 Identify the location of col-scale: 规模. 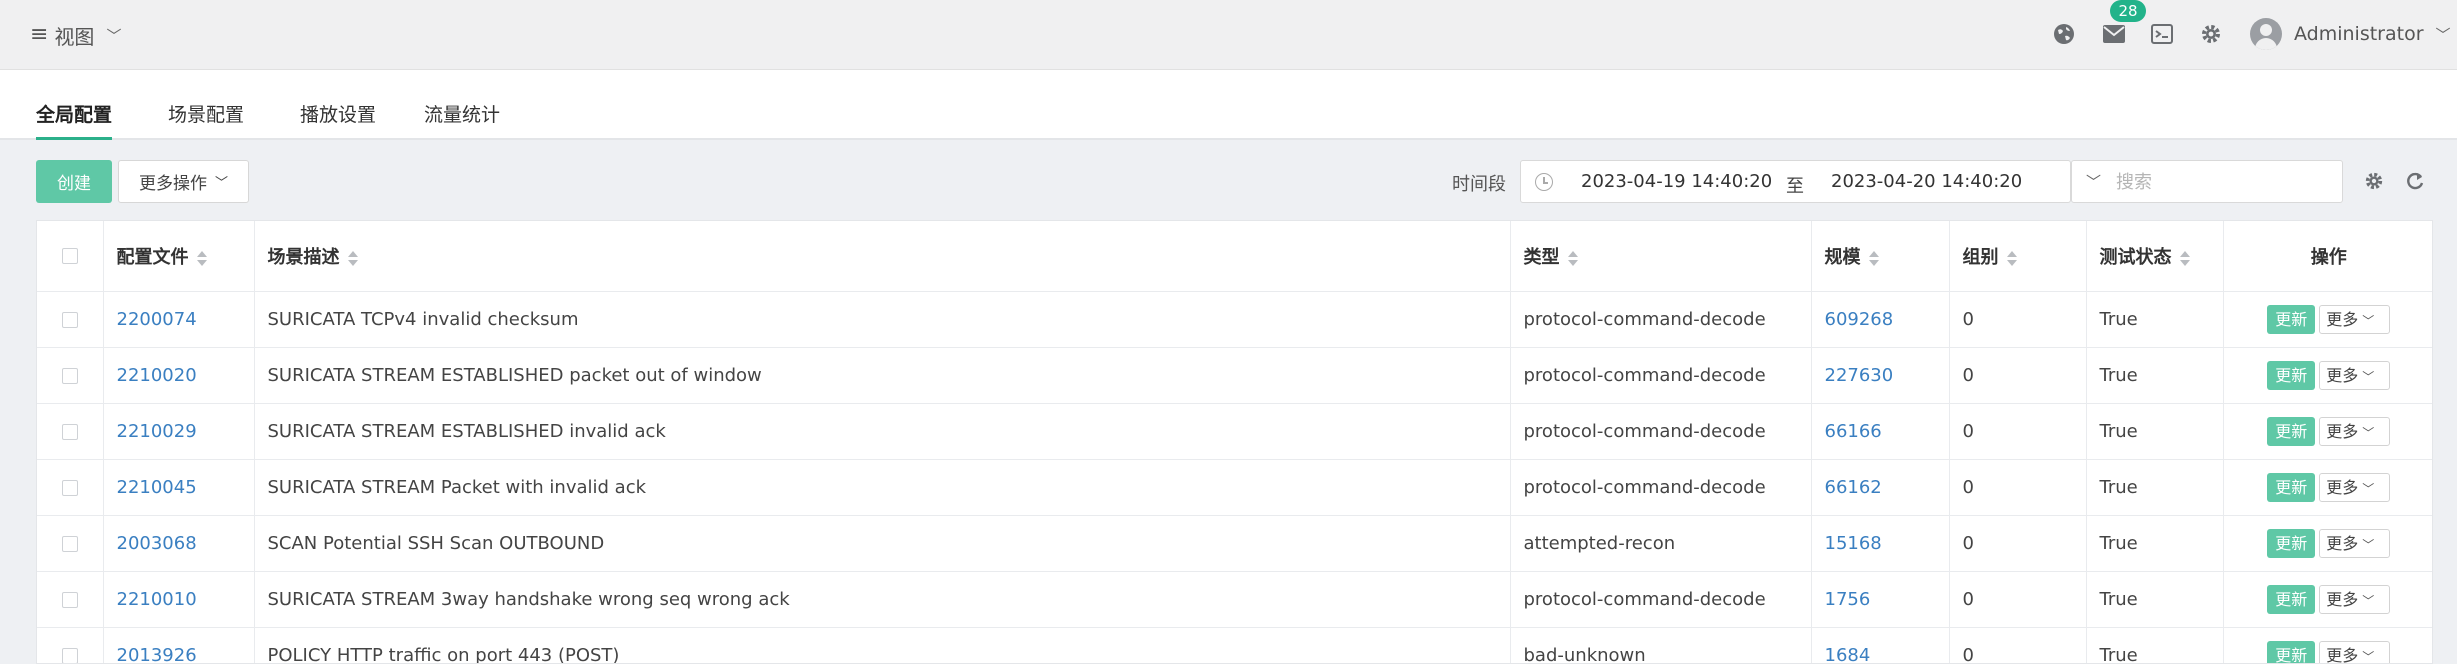
(1880, 256).